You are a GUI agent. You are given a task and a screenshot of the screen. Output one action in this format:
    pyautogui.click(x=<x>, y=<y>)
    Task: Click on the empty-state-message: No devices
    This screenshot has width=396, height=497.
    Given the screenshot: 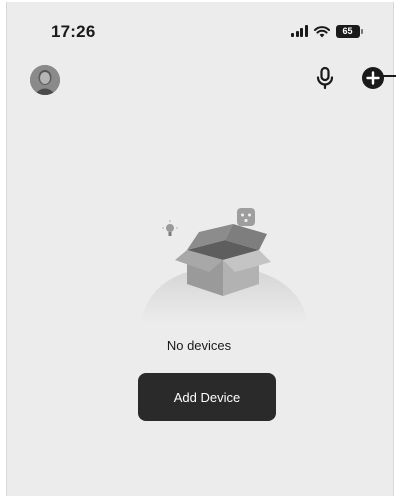 What is the action you would take?
    pyautogui.click(x=199, y=345)
    